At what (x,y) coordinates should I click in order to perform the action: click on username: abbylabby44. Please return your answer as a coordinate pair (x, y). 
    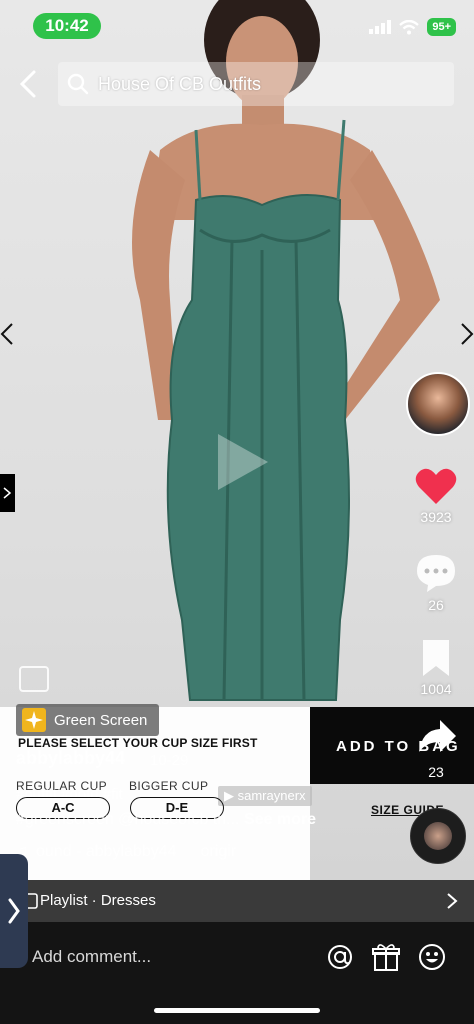
    Looking at the image, I should click on (70, 758).